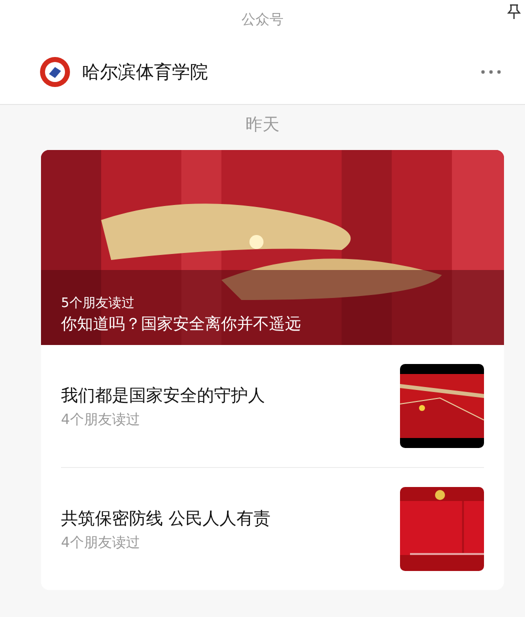 The width and height of the screenshot is (525, 617). I want to click on account-name: 哈尔滨体育学院, so click(145, 72).